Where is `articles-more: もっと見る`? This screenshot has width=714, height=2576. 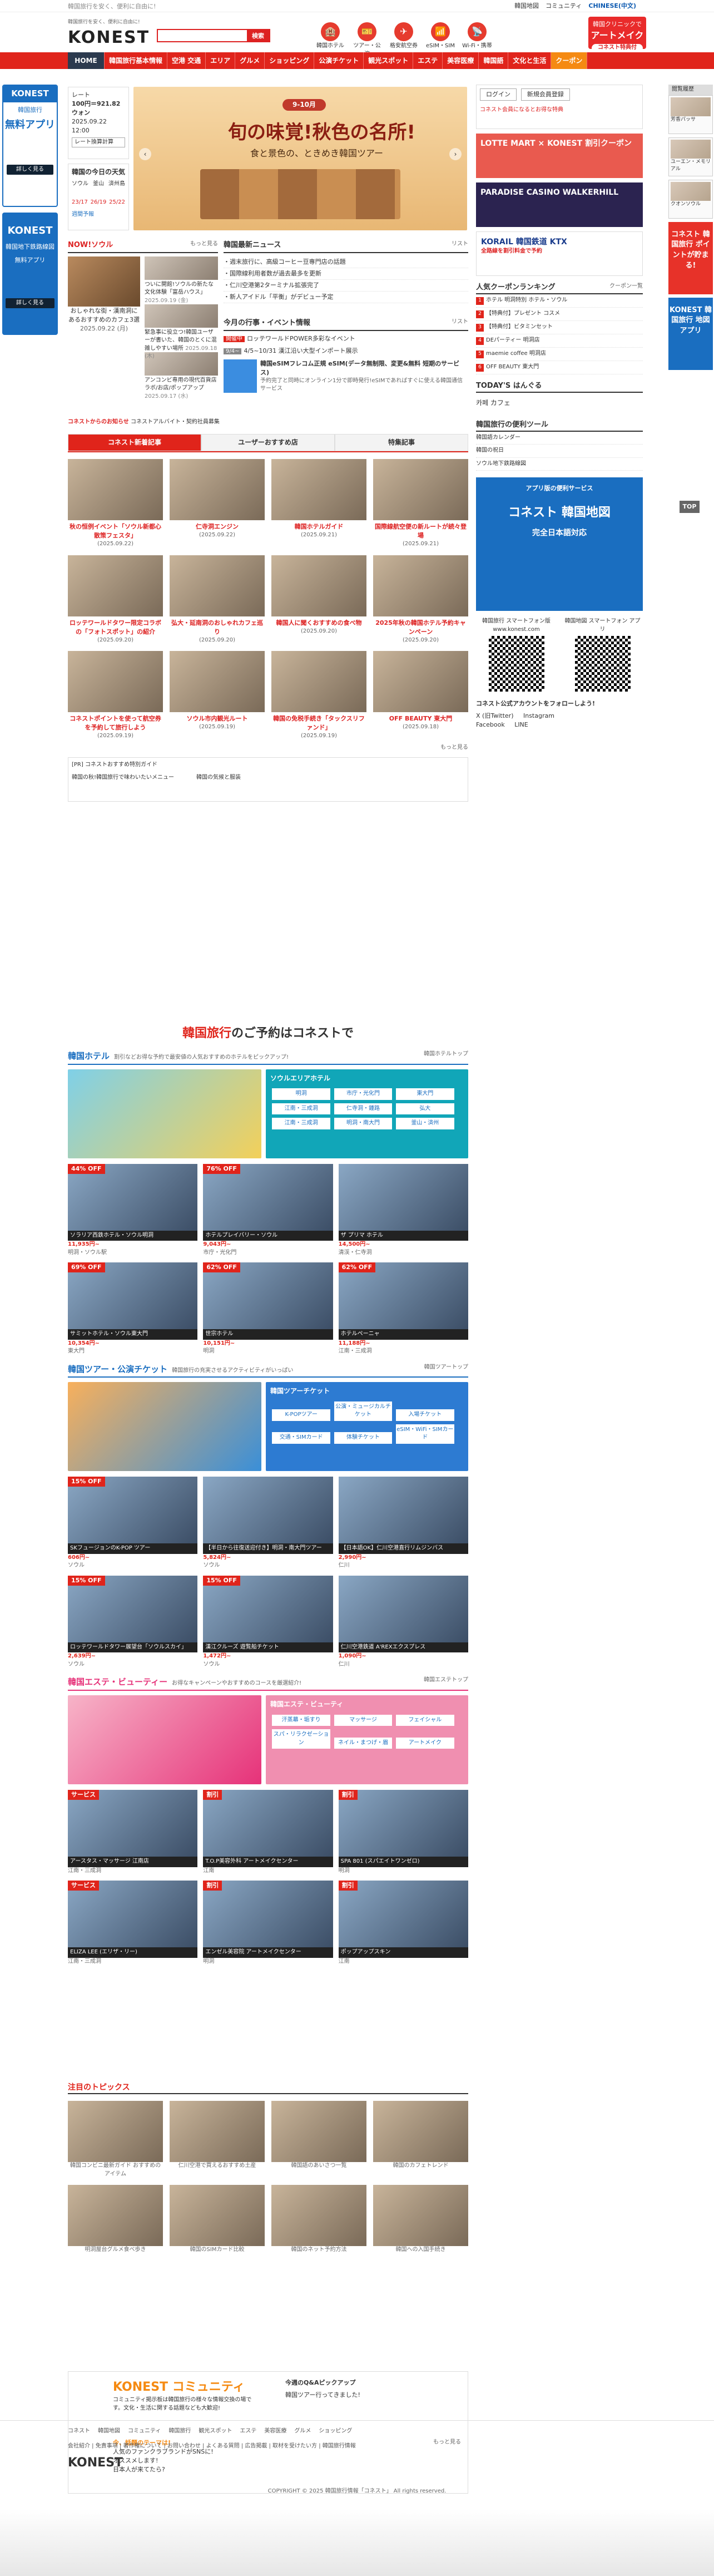
articles-more: もっと見る is located at coordinates (268, 748).